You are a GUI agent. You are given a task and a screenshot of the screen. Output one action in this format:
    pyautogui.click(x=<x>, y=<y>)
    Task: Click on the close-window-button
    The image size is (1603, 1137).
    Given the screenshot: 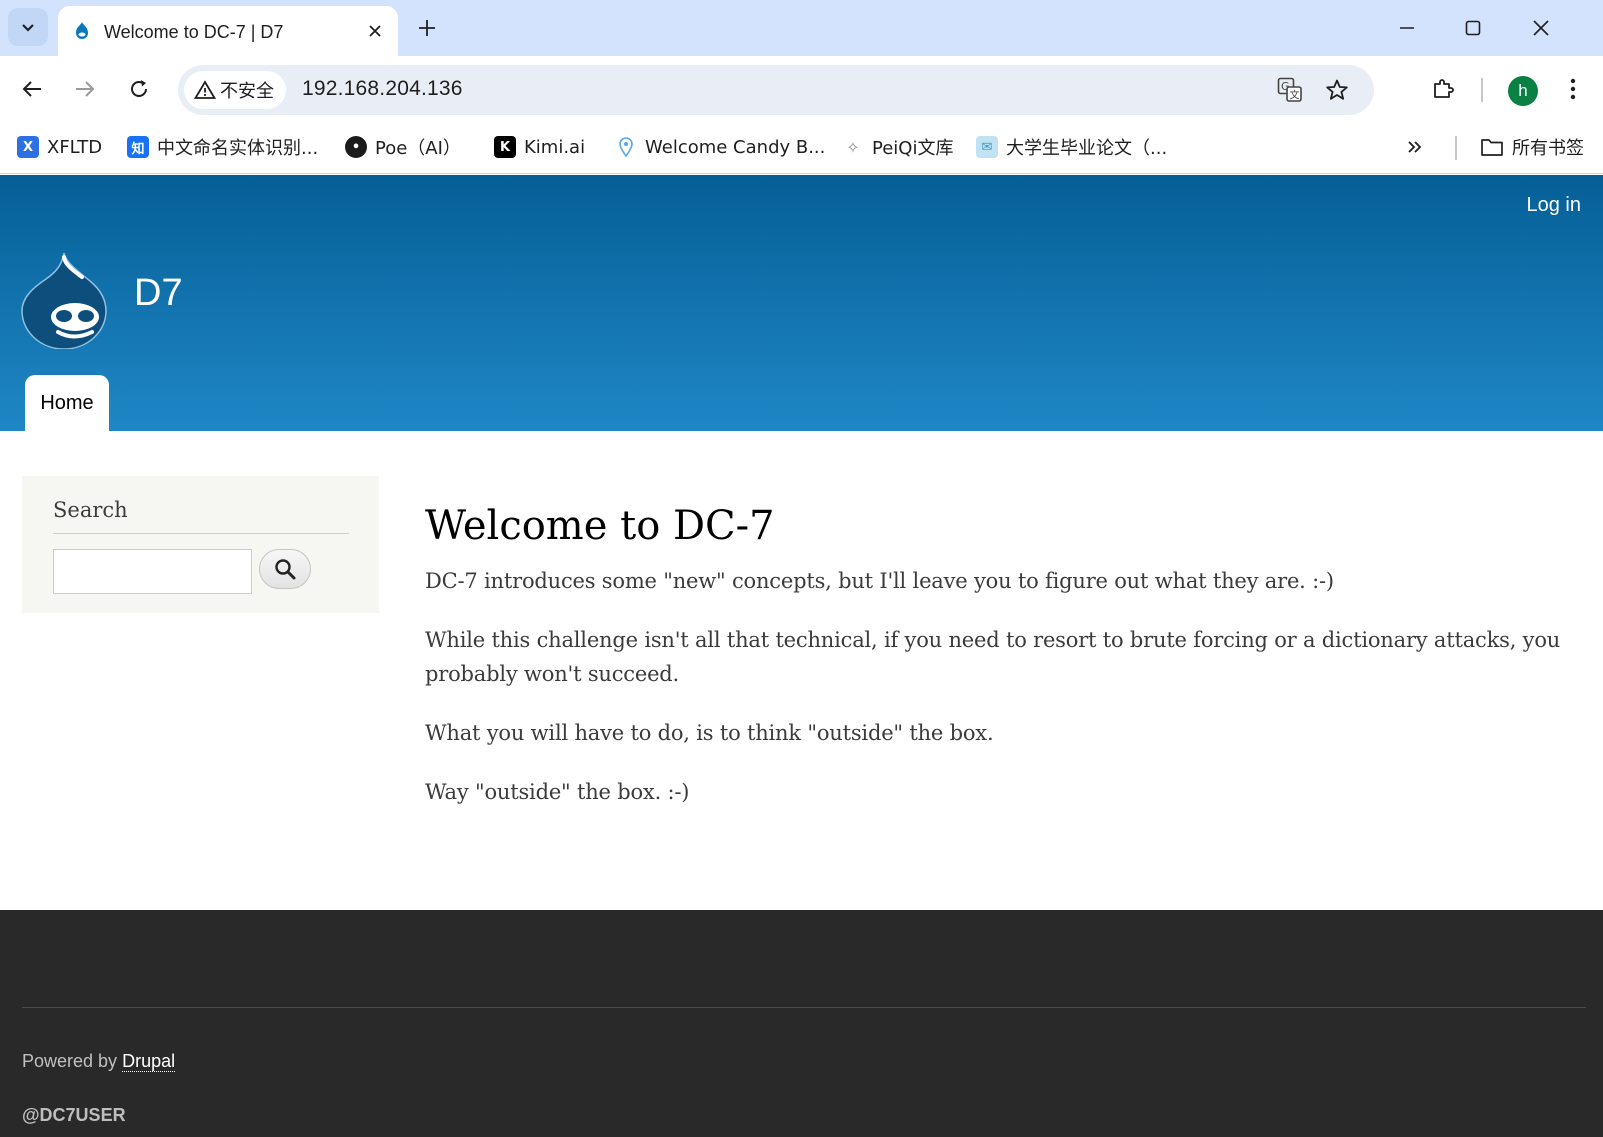 What is the action you would take?
    pyautogui.click(x=1541, y=28)
    